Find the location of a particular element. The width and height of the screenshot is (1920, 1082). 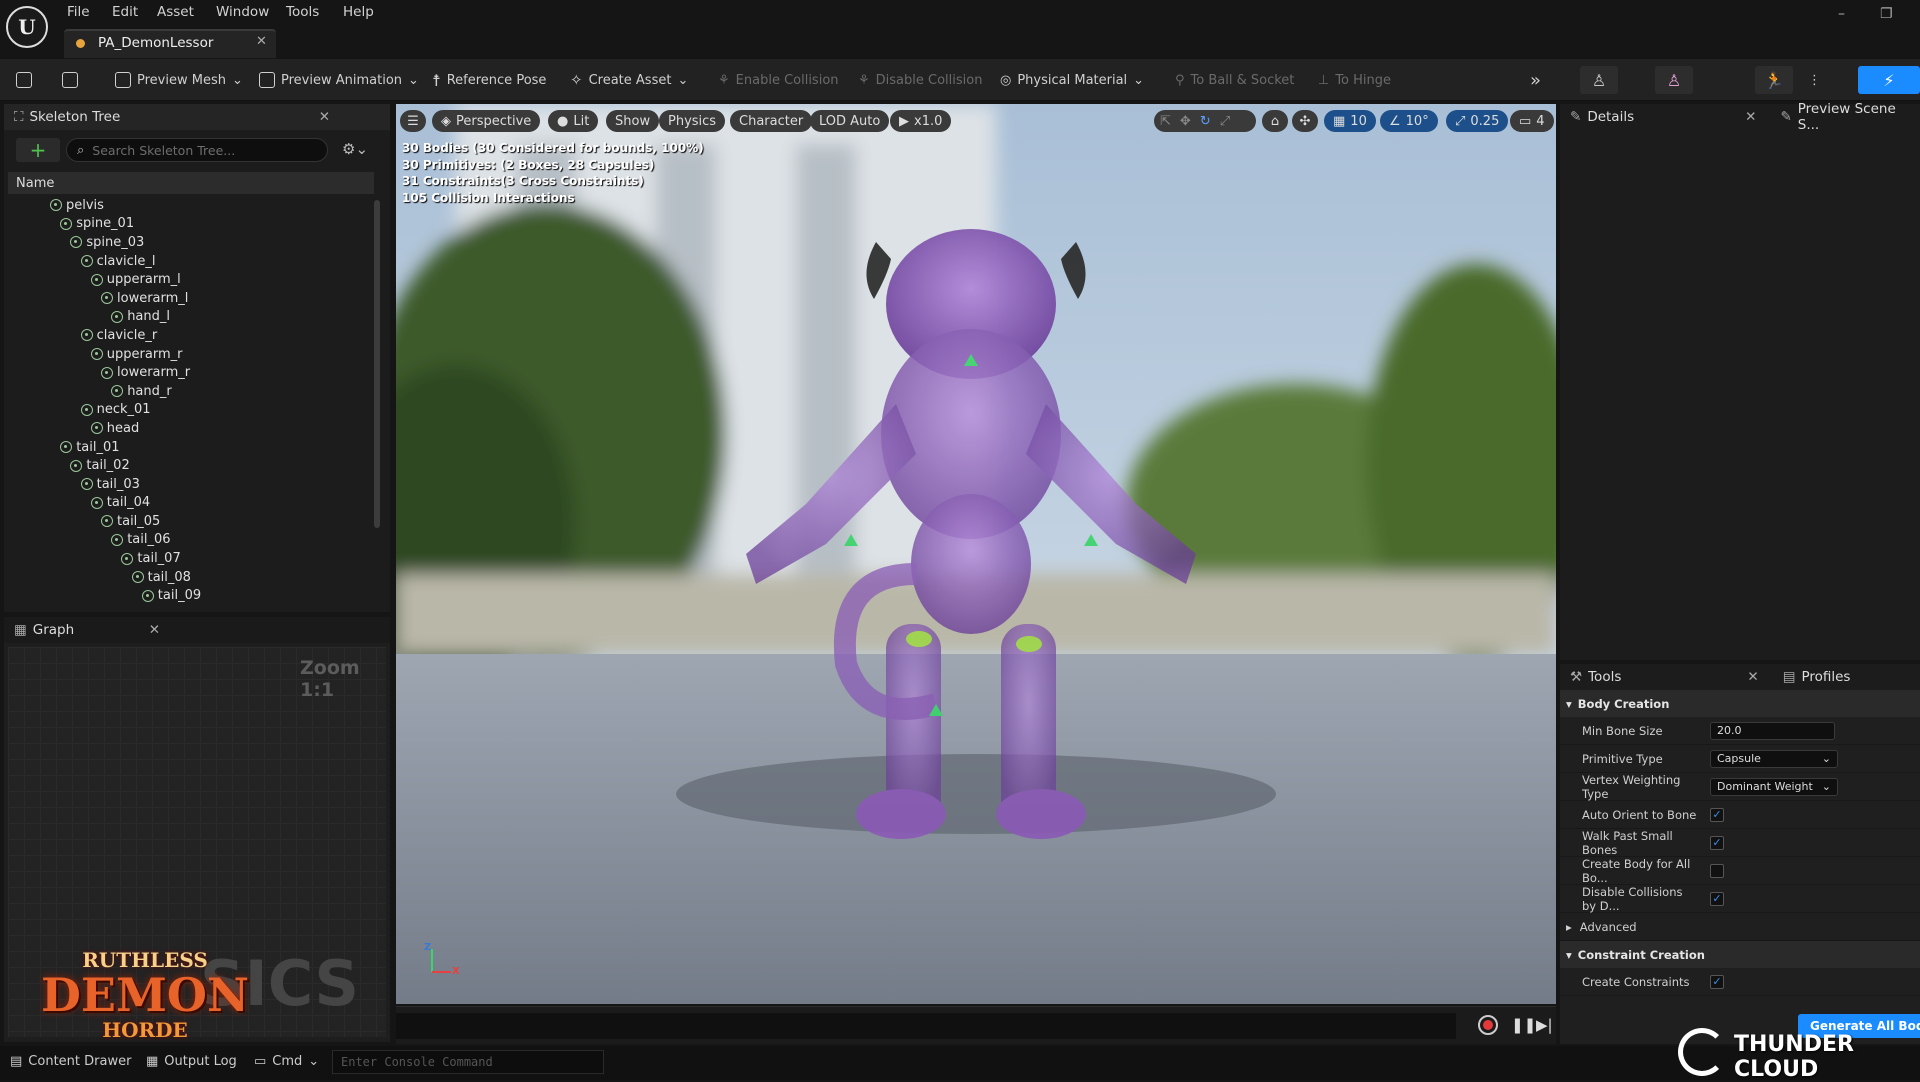

minimize-icon: – is located at coordinates (1841, 14).